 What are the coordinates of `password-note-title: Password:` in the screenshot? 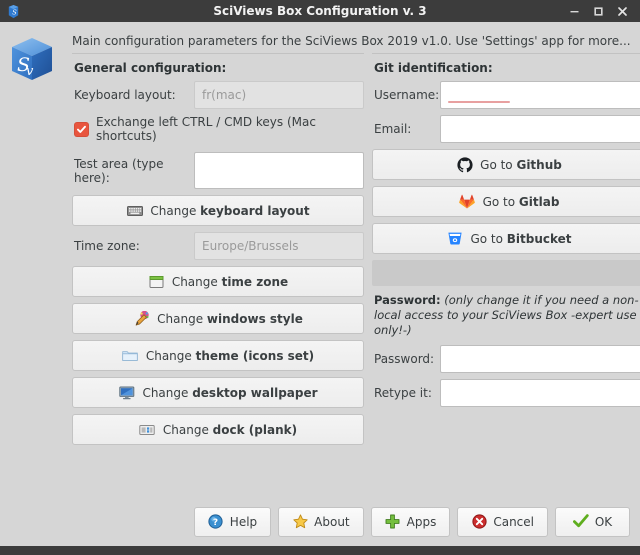 It's located at (407, 300).